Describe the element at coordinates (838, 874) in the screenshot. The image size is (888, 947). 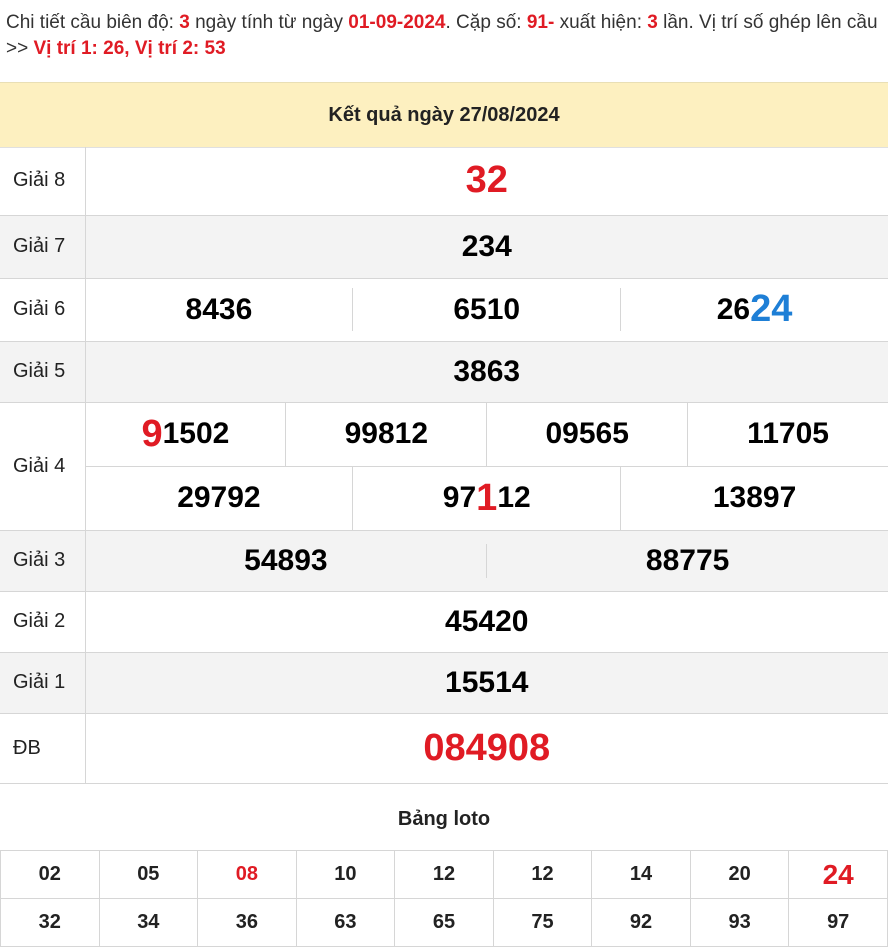
I see `loto-cell: 24` at that location.